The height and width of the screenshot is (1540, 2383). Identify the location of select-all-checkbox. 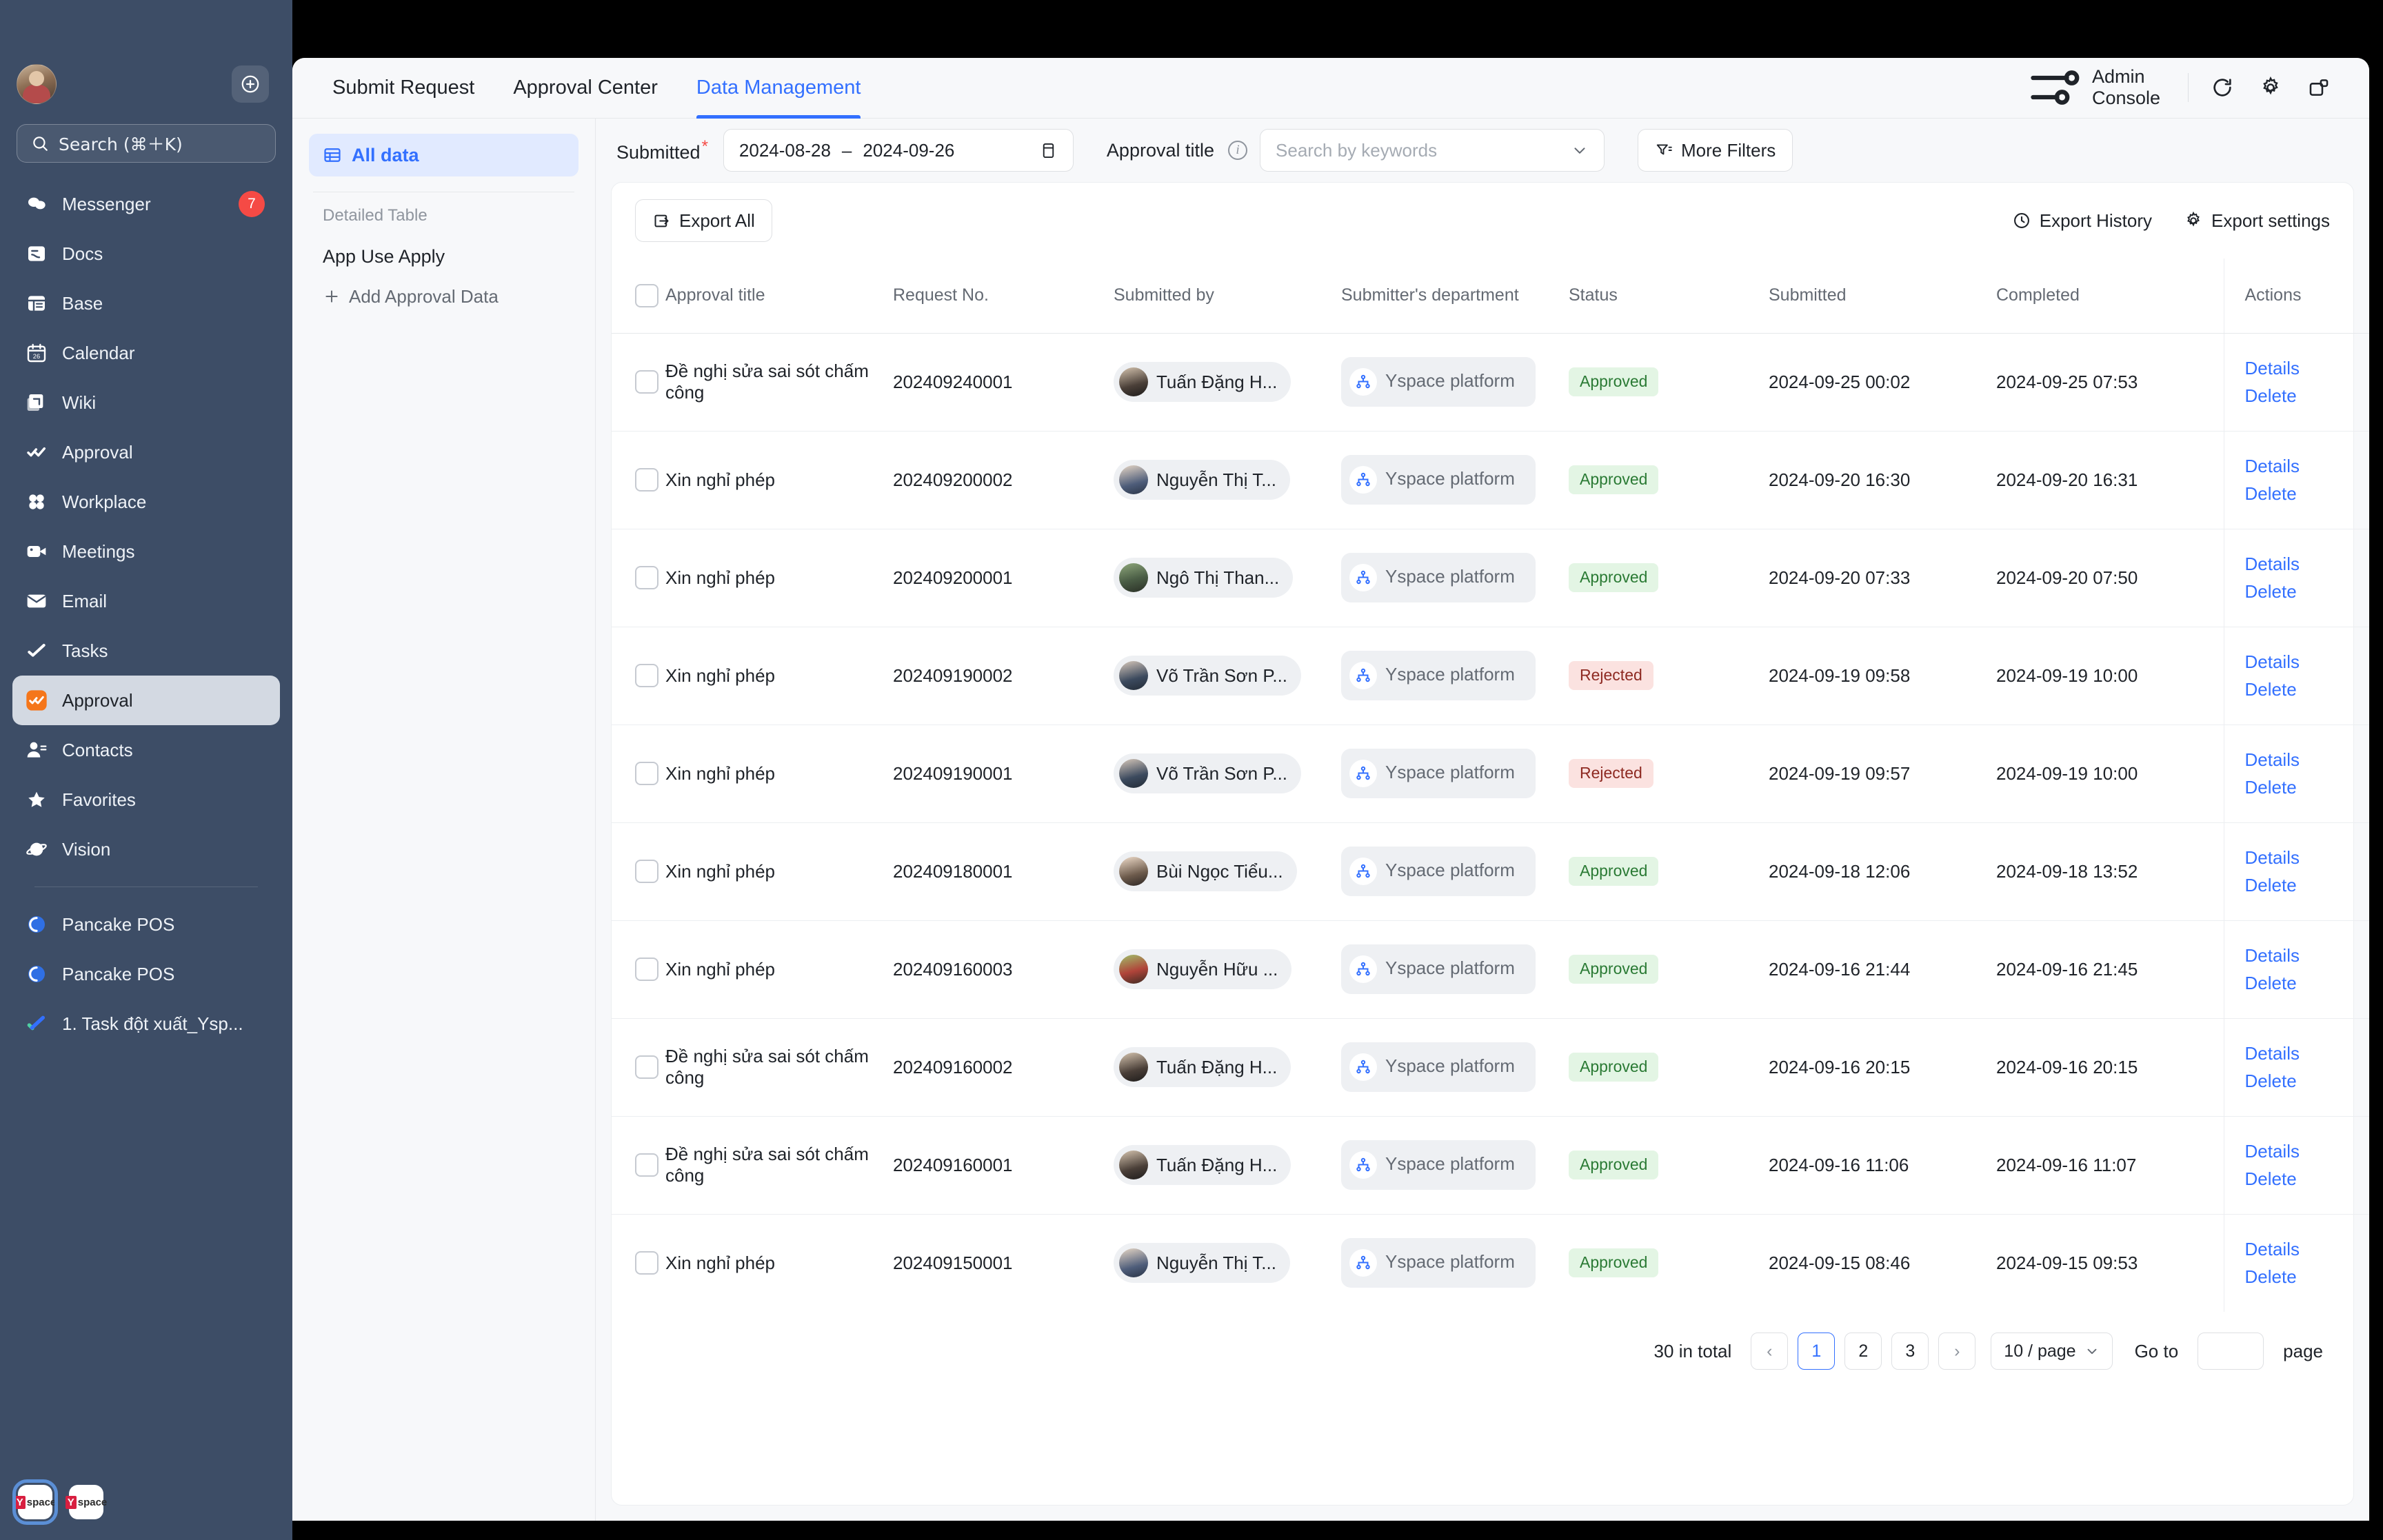
(646, 295).